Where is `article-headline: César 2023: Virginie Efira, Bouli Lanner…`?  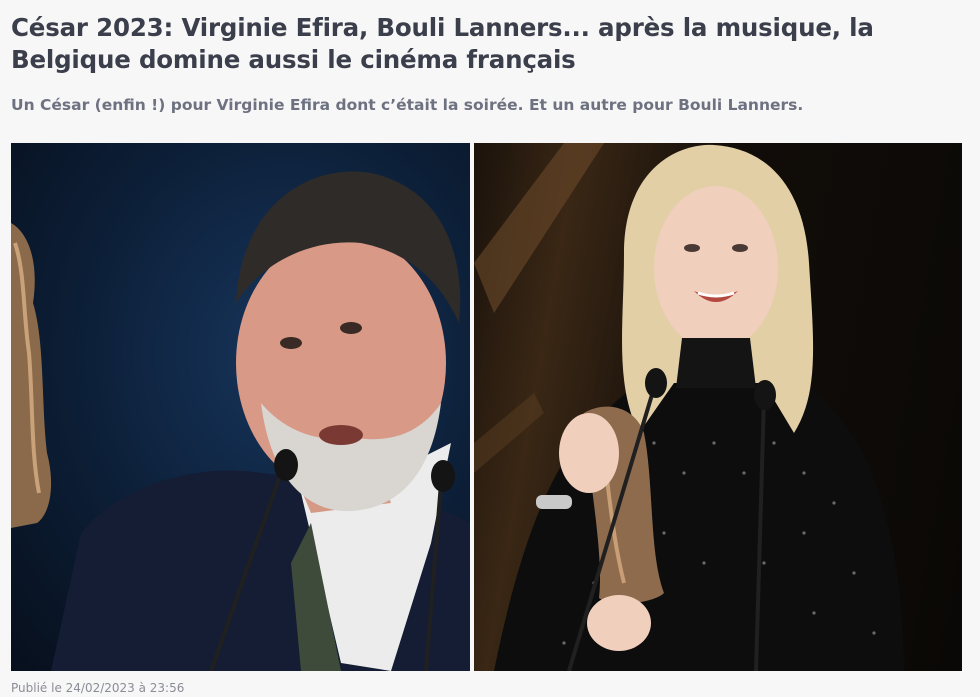 article-headline: César 2023: Virginie Efira, Bouli Lanner… is located at coordinates (442, 43).